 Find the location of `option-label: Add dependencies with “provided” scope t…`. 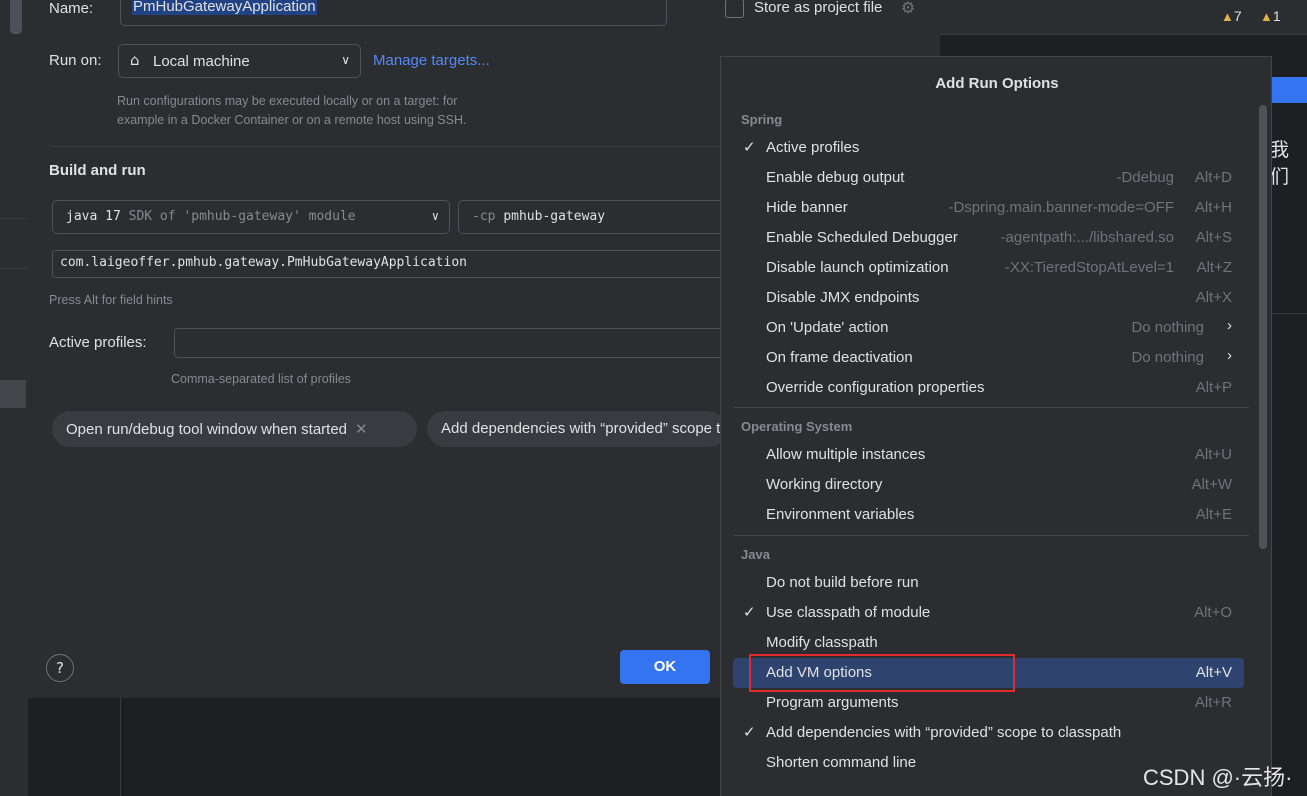

option-label: Add dependencies with “provided” scope t… is located at coordinates (944, 732).